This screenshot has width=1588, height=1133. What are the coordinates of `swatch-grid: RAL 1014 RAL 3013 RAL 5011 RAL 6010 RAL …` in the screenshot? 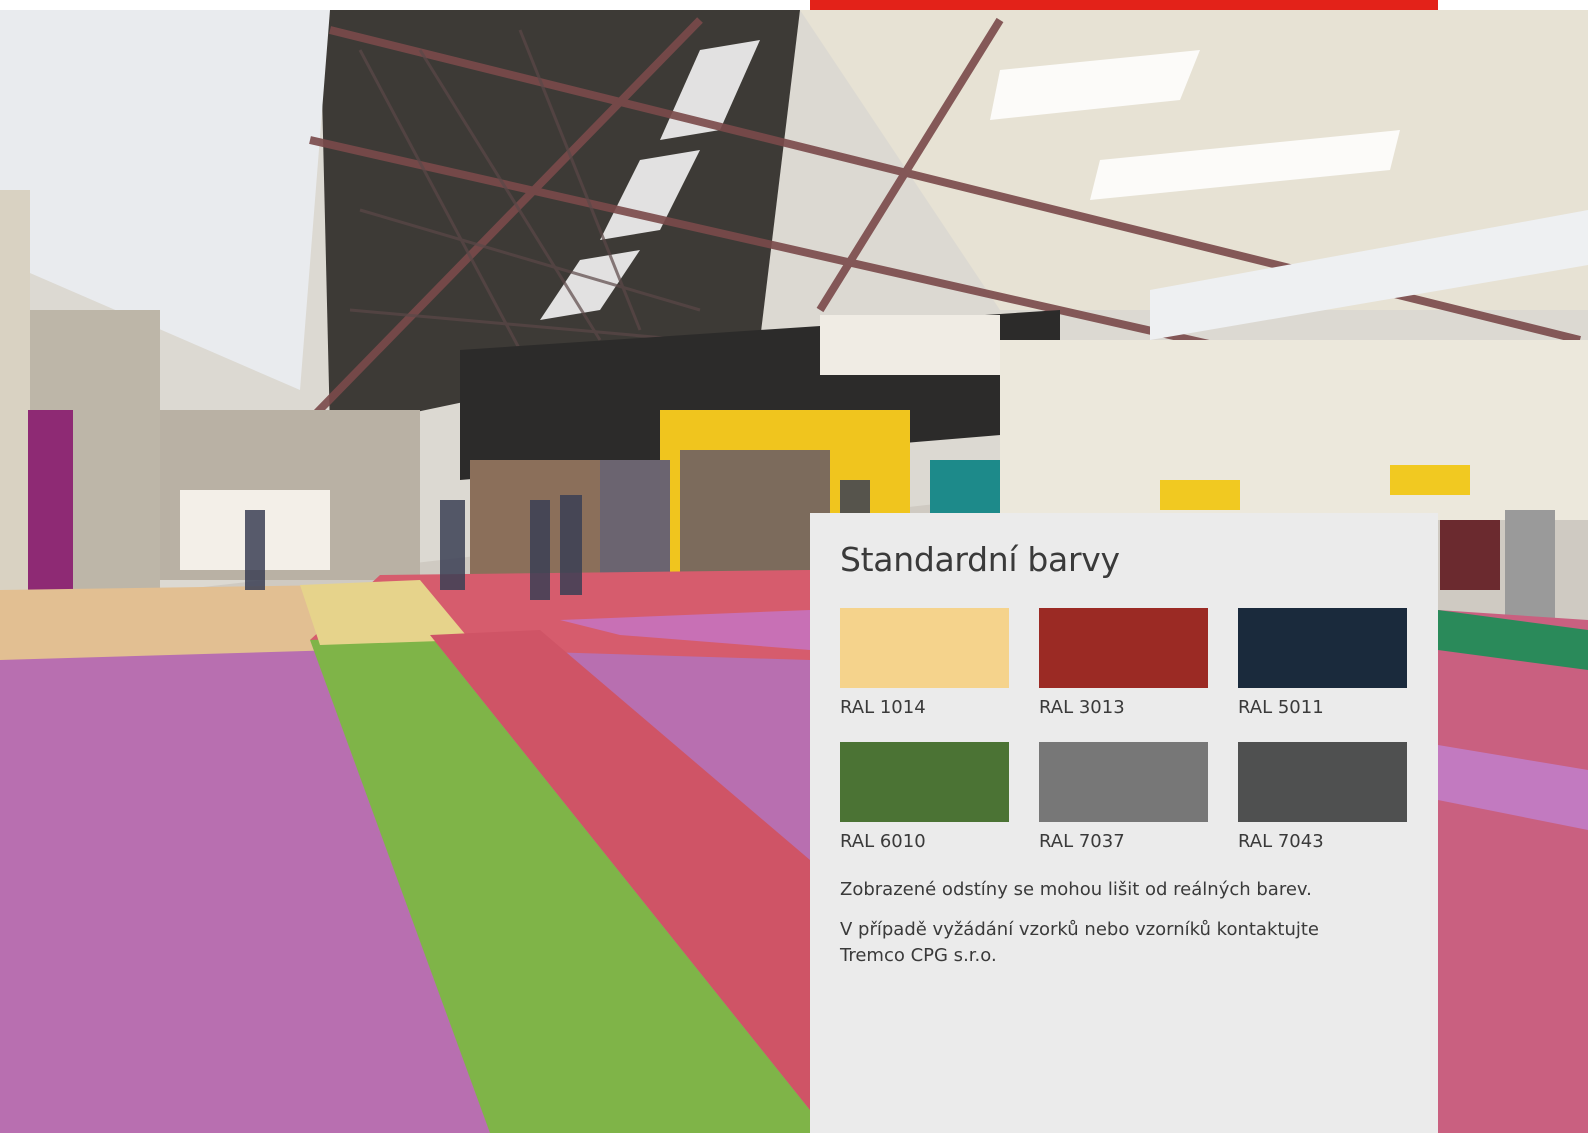 It's located at (1125, 732).